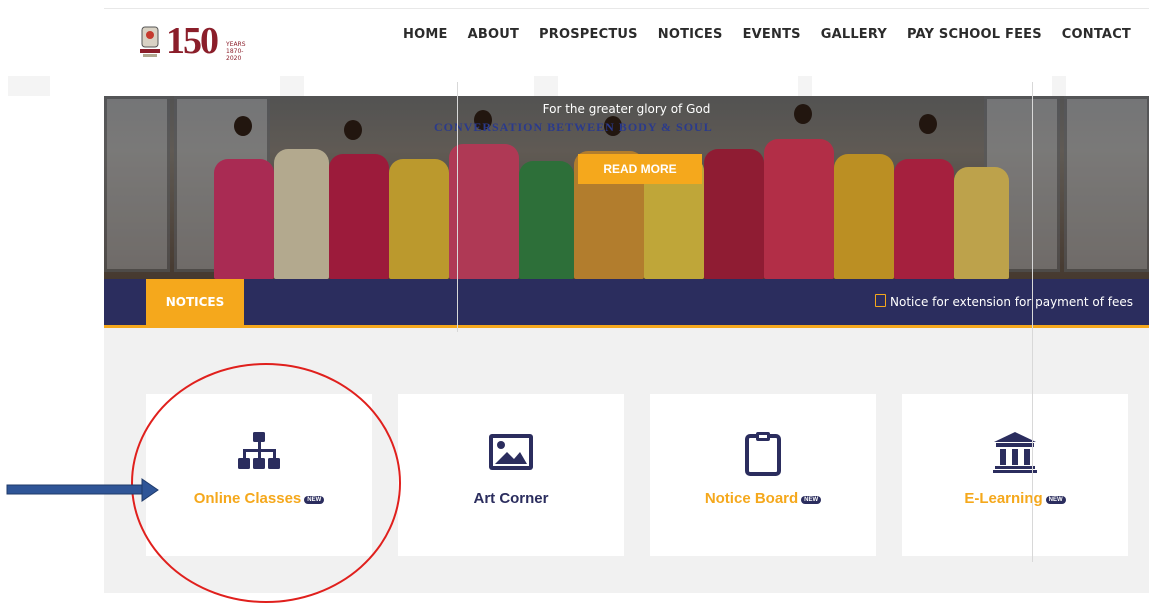 The height and width of the screenshot is (603, 1149). What do you see at coordinates (236, 51) in the screenshot?
I see `logo-years: YEARS 1870-2020` at bounding box center [236, 51].